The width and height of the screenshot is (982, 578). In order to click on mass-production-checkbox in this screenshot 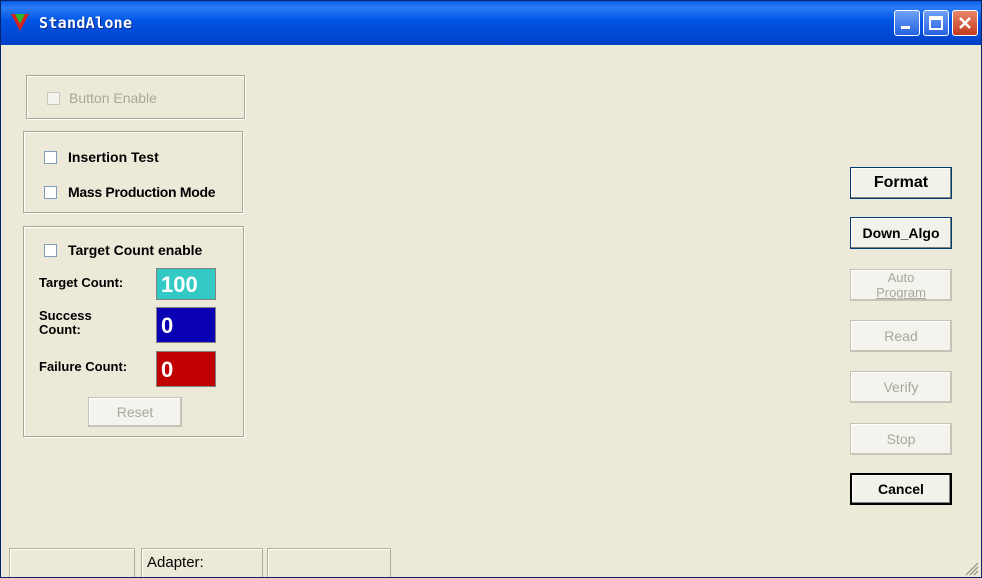, I will do `click(50, 192)`.